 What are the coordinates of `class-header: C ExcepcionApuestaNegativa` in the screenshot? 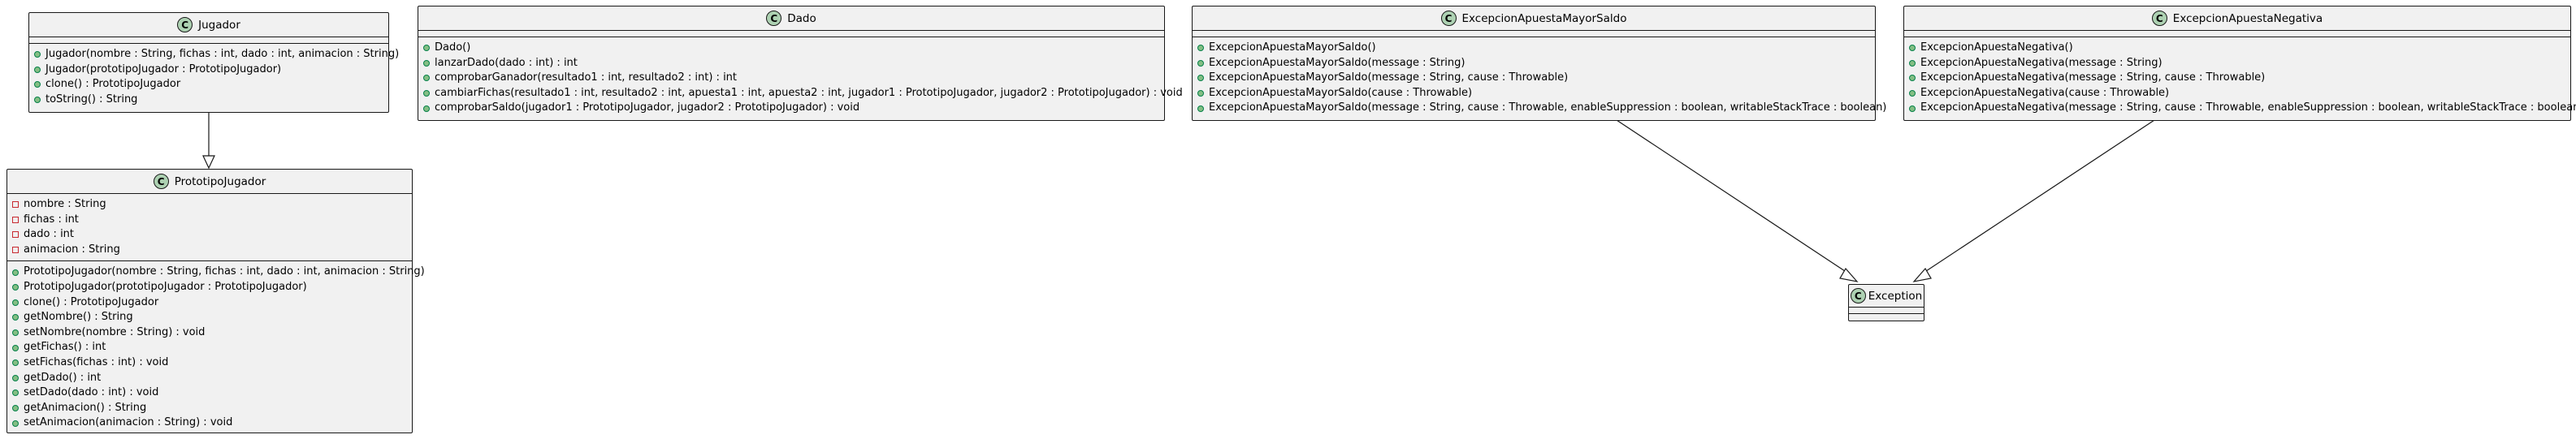 It's located at (2237, 18).